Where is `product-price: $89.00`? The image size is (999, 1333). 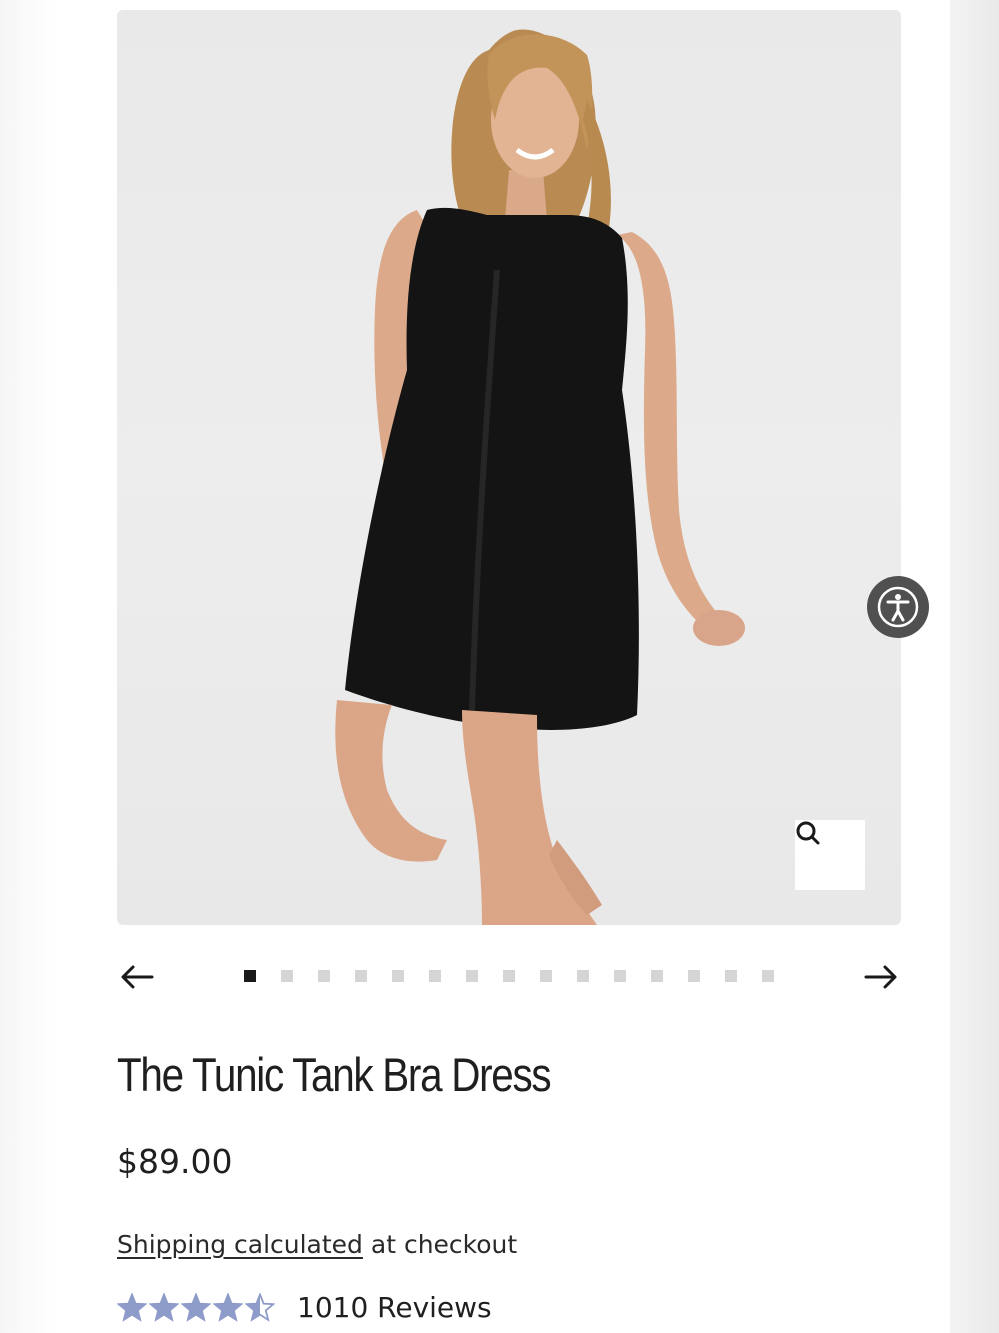
product-price: $89.00 is located at coordinates (175, 1161).